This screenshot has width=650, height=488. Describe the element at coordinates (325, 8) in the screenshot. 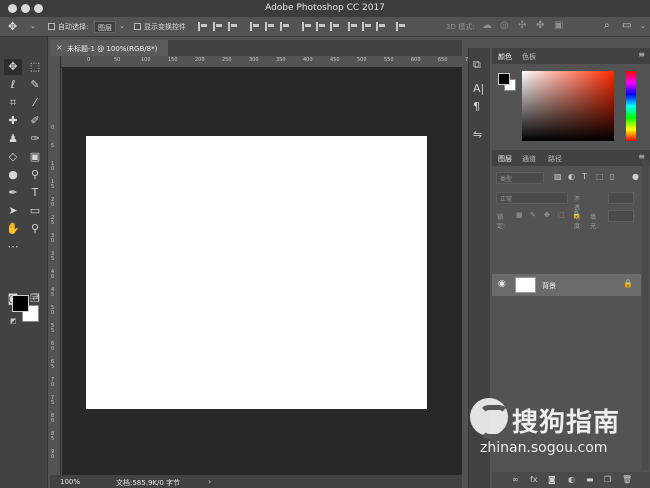

I see `title-bar: Adobe Photoshop CC 2017` at that location.